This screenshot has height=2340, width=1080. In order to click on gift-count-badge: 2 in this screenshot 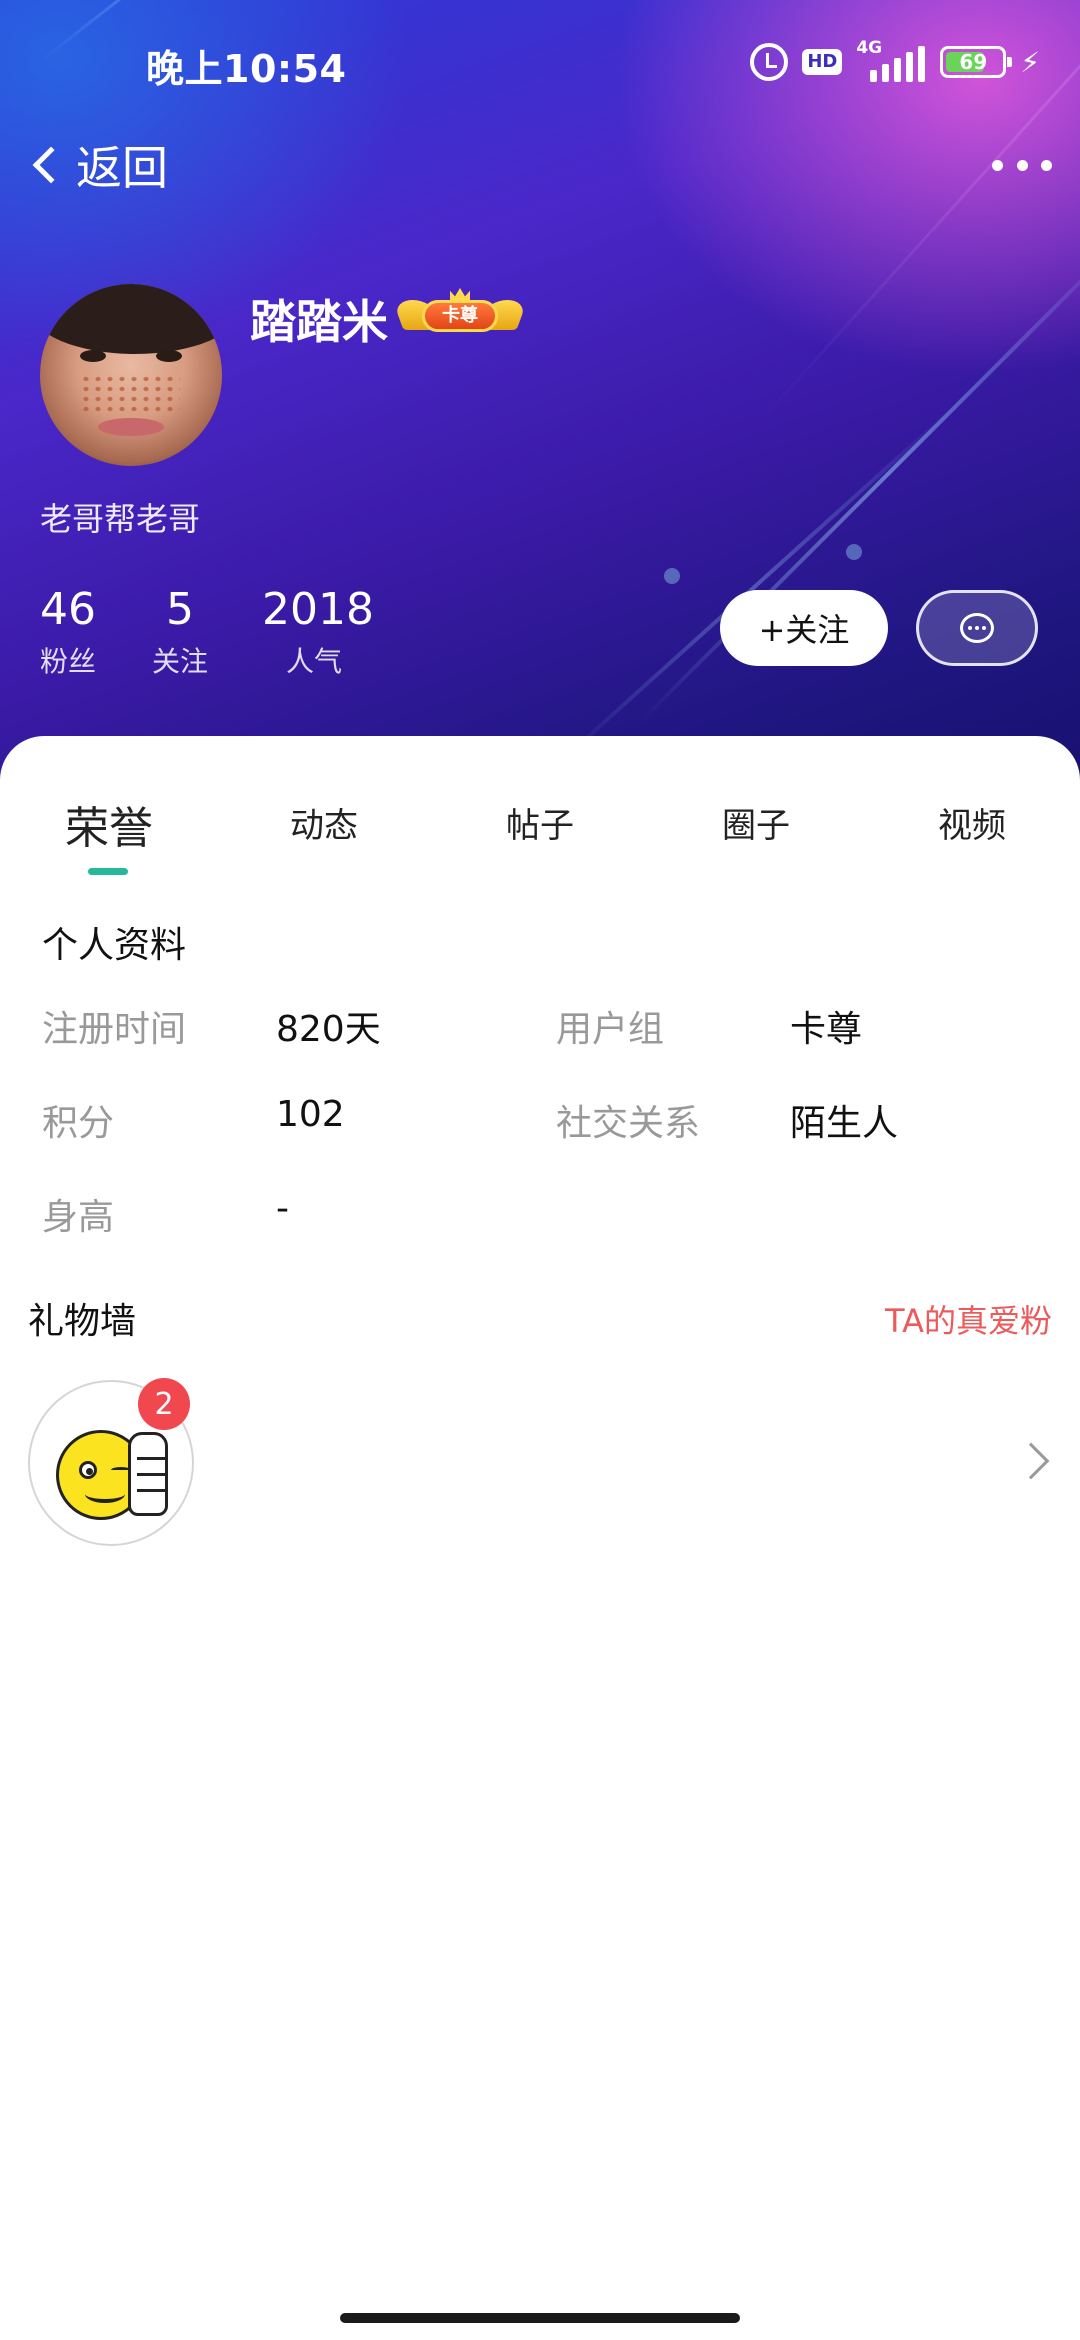, I will do `click(164, 1404)`.